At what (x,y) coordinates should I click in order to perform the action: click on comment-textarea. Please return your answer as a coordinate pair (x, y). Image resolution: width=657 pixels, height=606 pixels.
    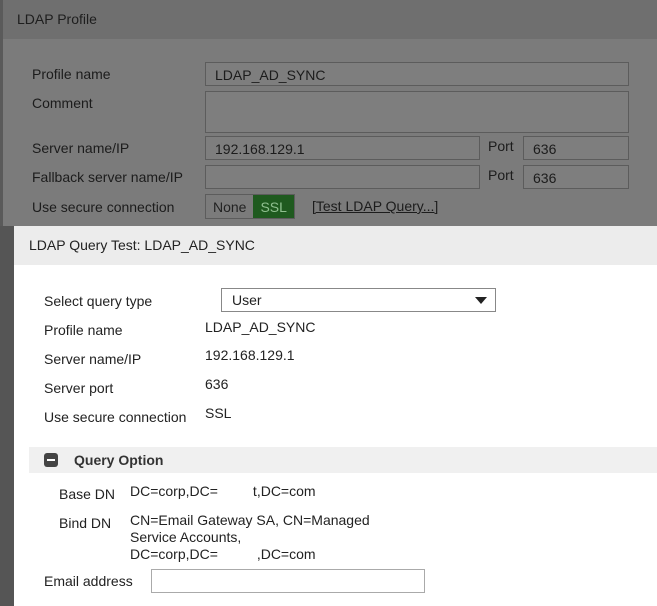
    Looking at the image, I should click on (417, 112).